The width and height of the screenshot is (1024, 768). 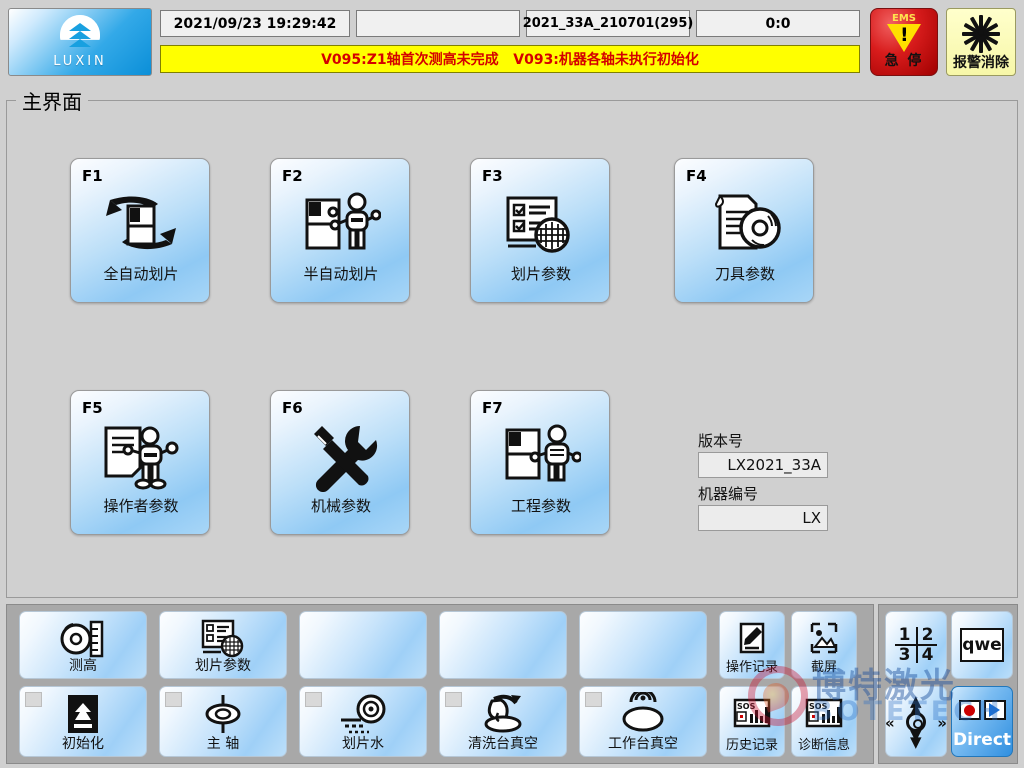 I want to click on engineer-params-icon, so click(x=541, y=457).